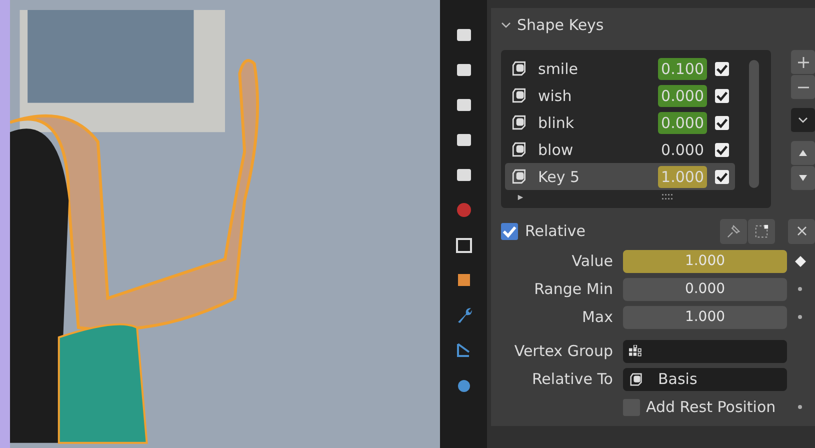 The image size is (815, 448). Describe the element at coordinates (560, 25) in the screenshot. I see `panel-title: Shape Keys` at that location.